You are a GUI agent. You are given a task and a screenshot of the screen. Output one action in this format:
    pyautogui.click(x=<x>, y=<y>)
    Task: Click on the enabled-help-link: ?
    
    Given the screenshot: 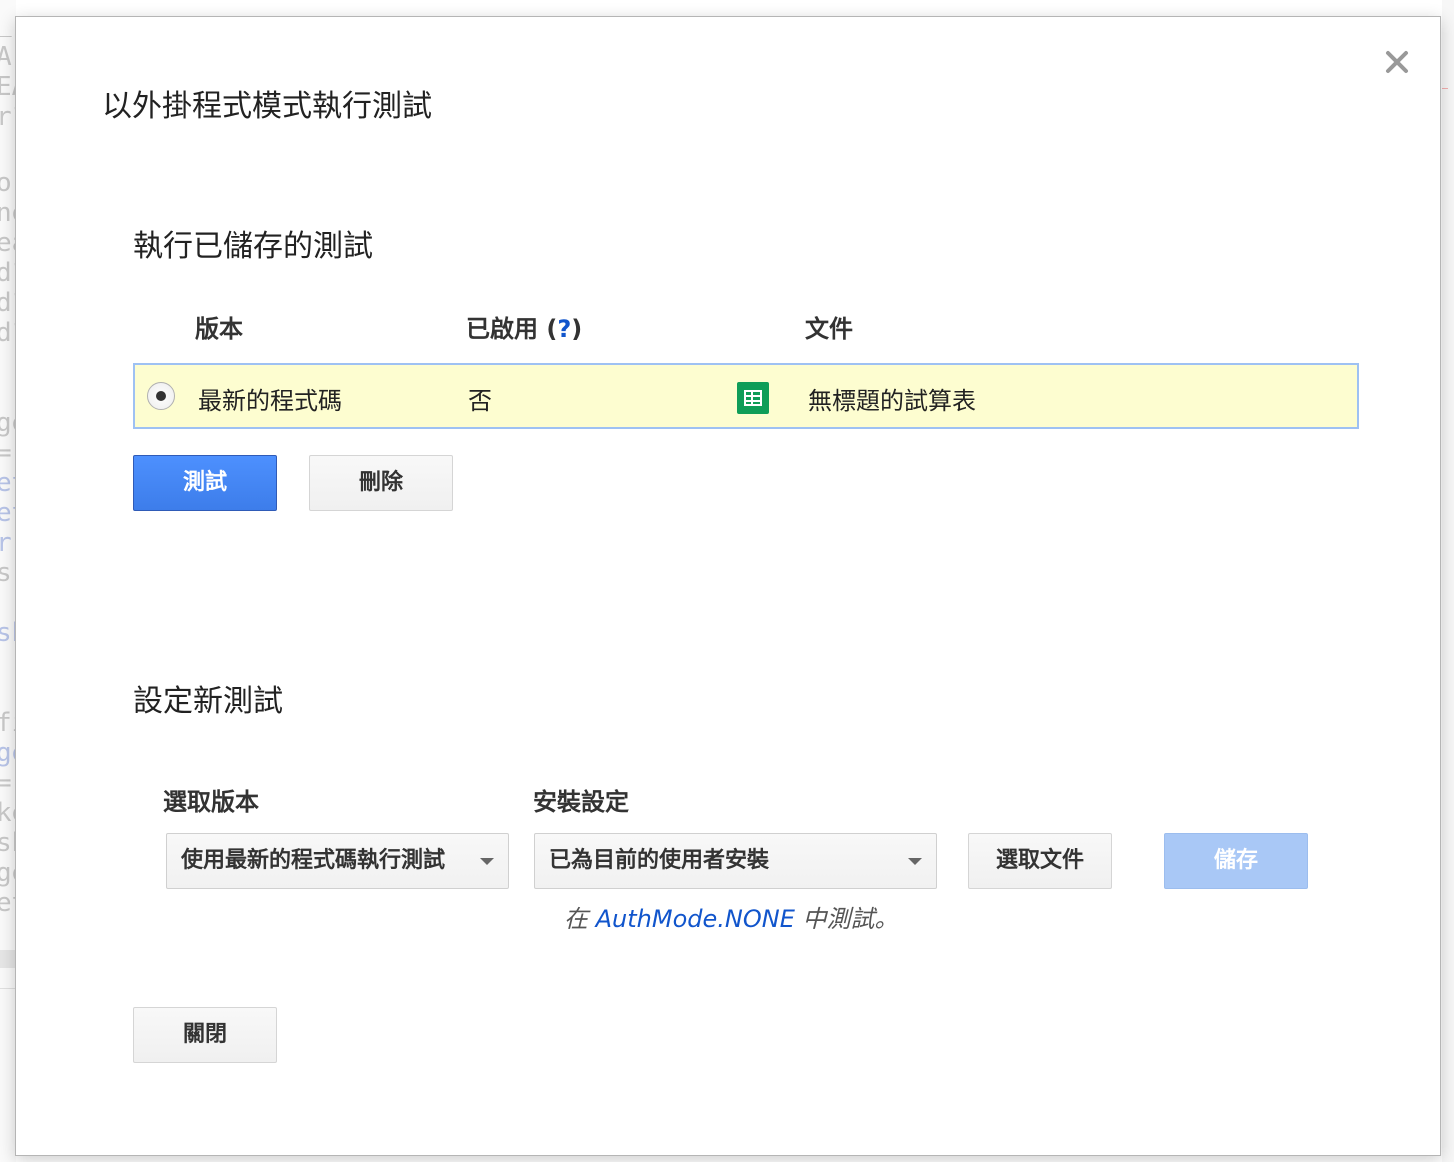 What is the action you would take?
    pyautogui.click(x=564, y=329)
    